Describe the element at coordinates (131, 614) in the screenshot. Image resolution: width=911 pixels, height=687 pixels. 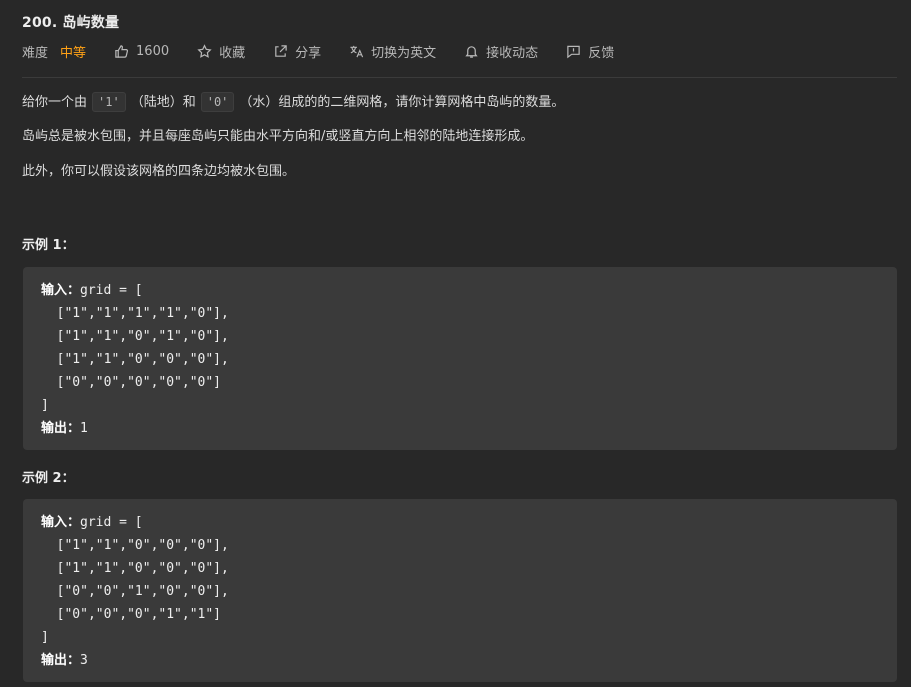
I see `grid-row: ["0","0","0","1","1"]` at that location.